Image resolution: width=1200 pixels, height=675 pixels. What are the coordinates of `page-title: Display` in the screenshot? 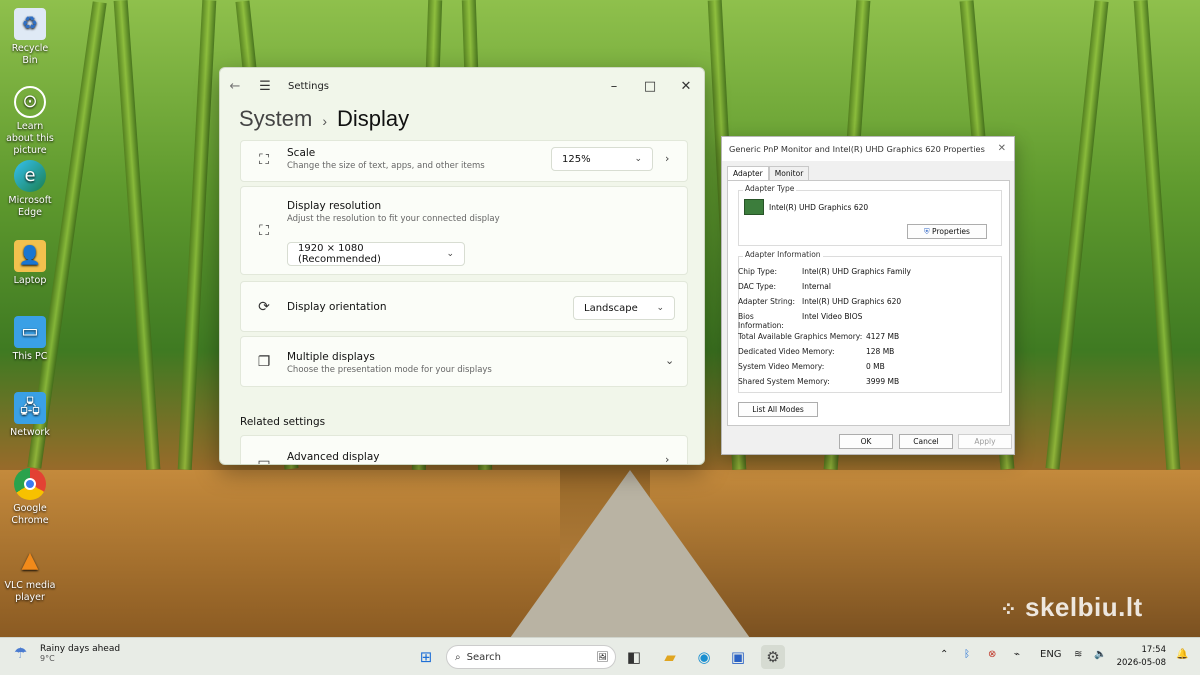 It's located at (373, 118).